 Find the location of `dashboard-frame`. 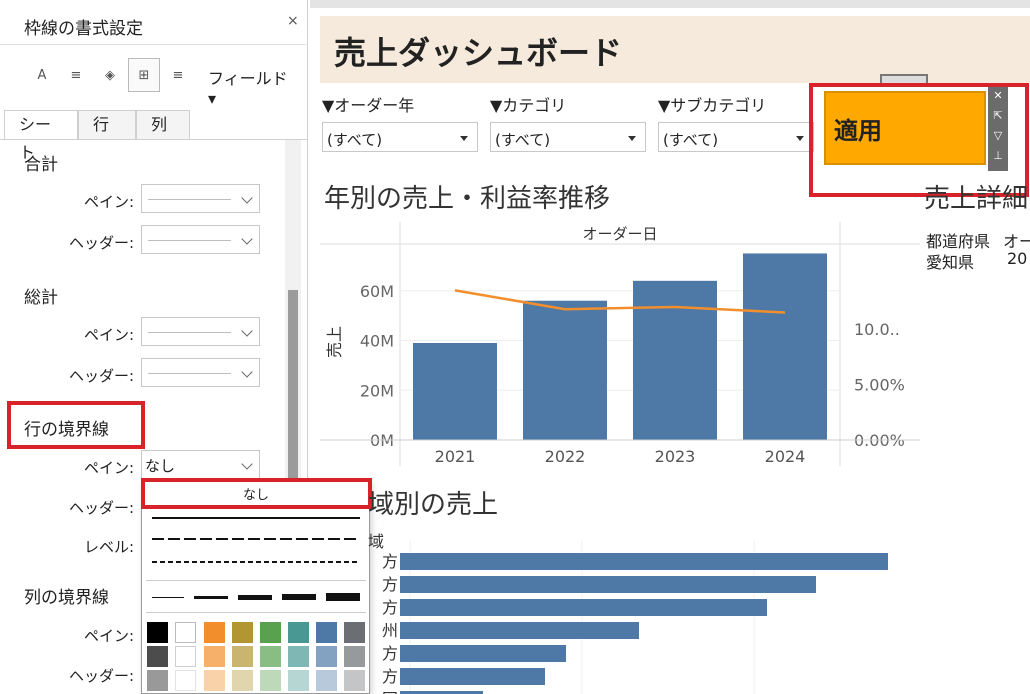

dashboard-frame is located at coordinates (670, 4).